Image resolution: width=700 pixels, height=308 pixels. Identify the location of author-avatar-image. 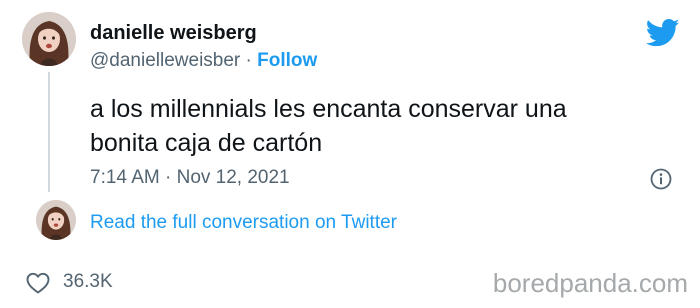
(49, 39).